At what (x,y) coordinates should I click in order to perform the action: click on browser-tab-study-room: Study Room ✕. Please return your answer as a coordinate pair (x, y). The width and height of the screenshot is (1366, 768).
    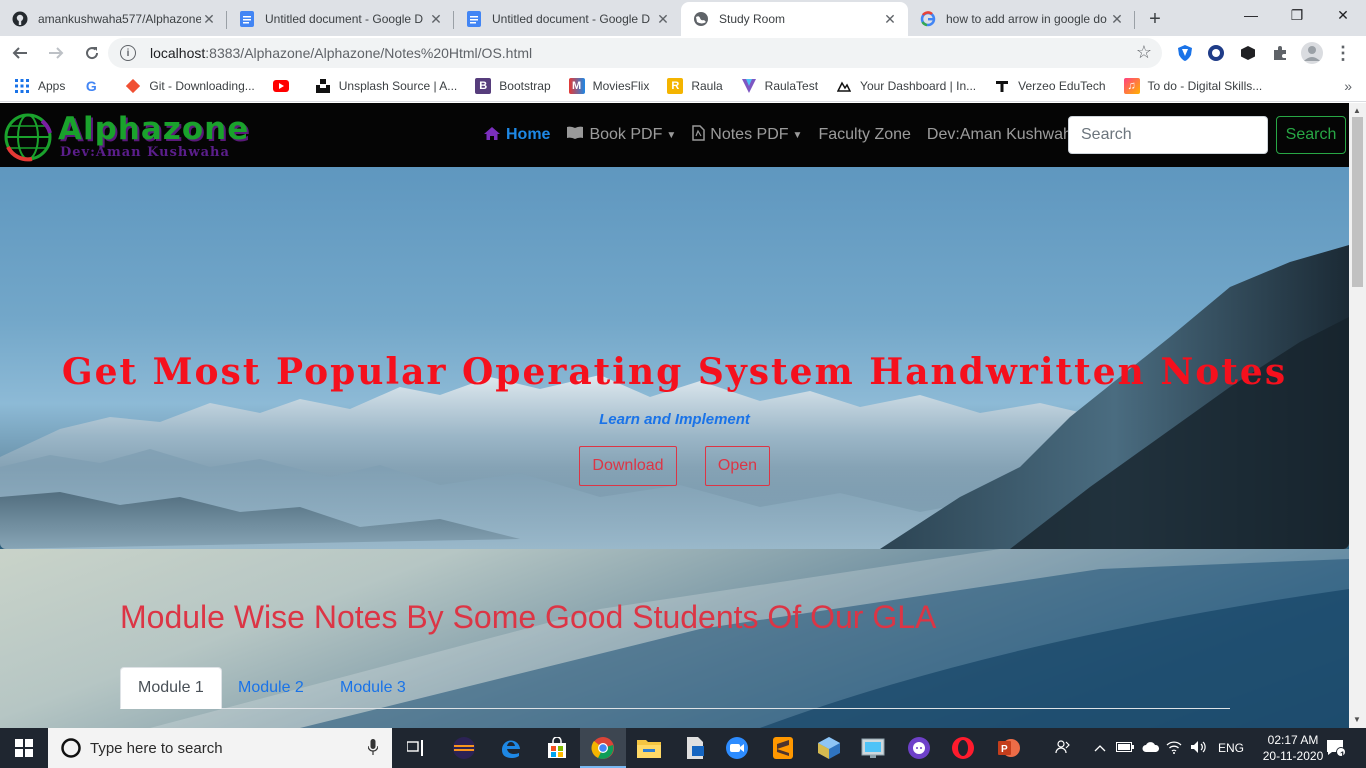
    Looking at the image, I should click on (794, 19).